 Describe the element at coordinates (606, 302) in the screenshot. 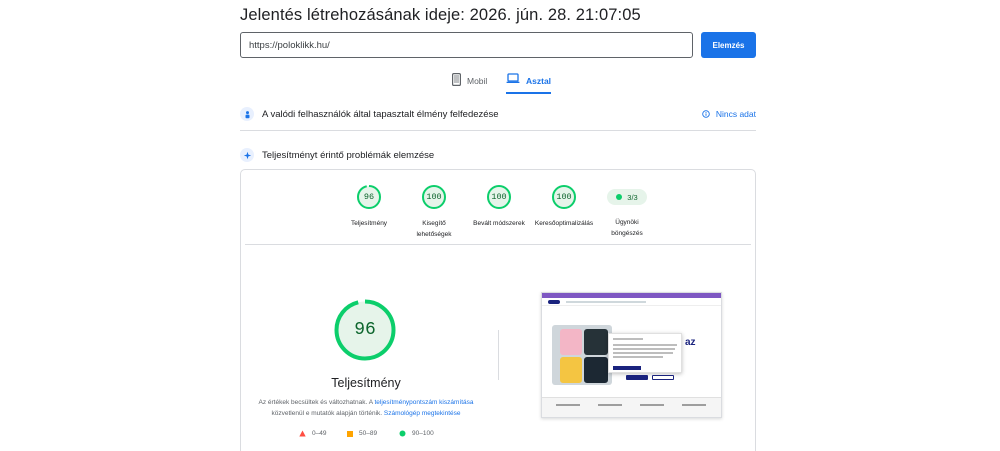

I see `thumb-nav-links` at that location.